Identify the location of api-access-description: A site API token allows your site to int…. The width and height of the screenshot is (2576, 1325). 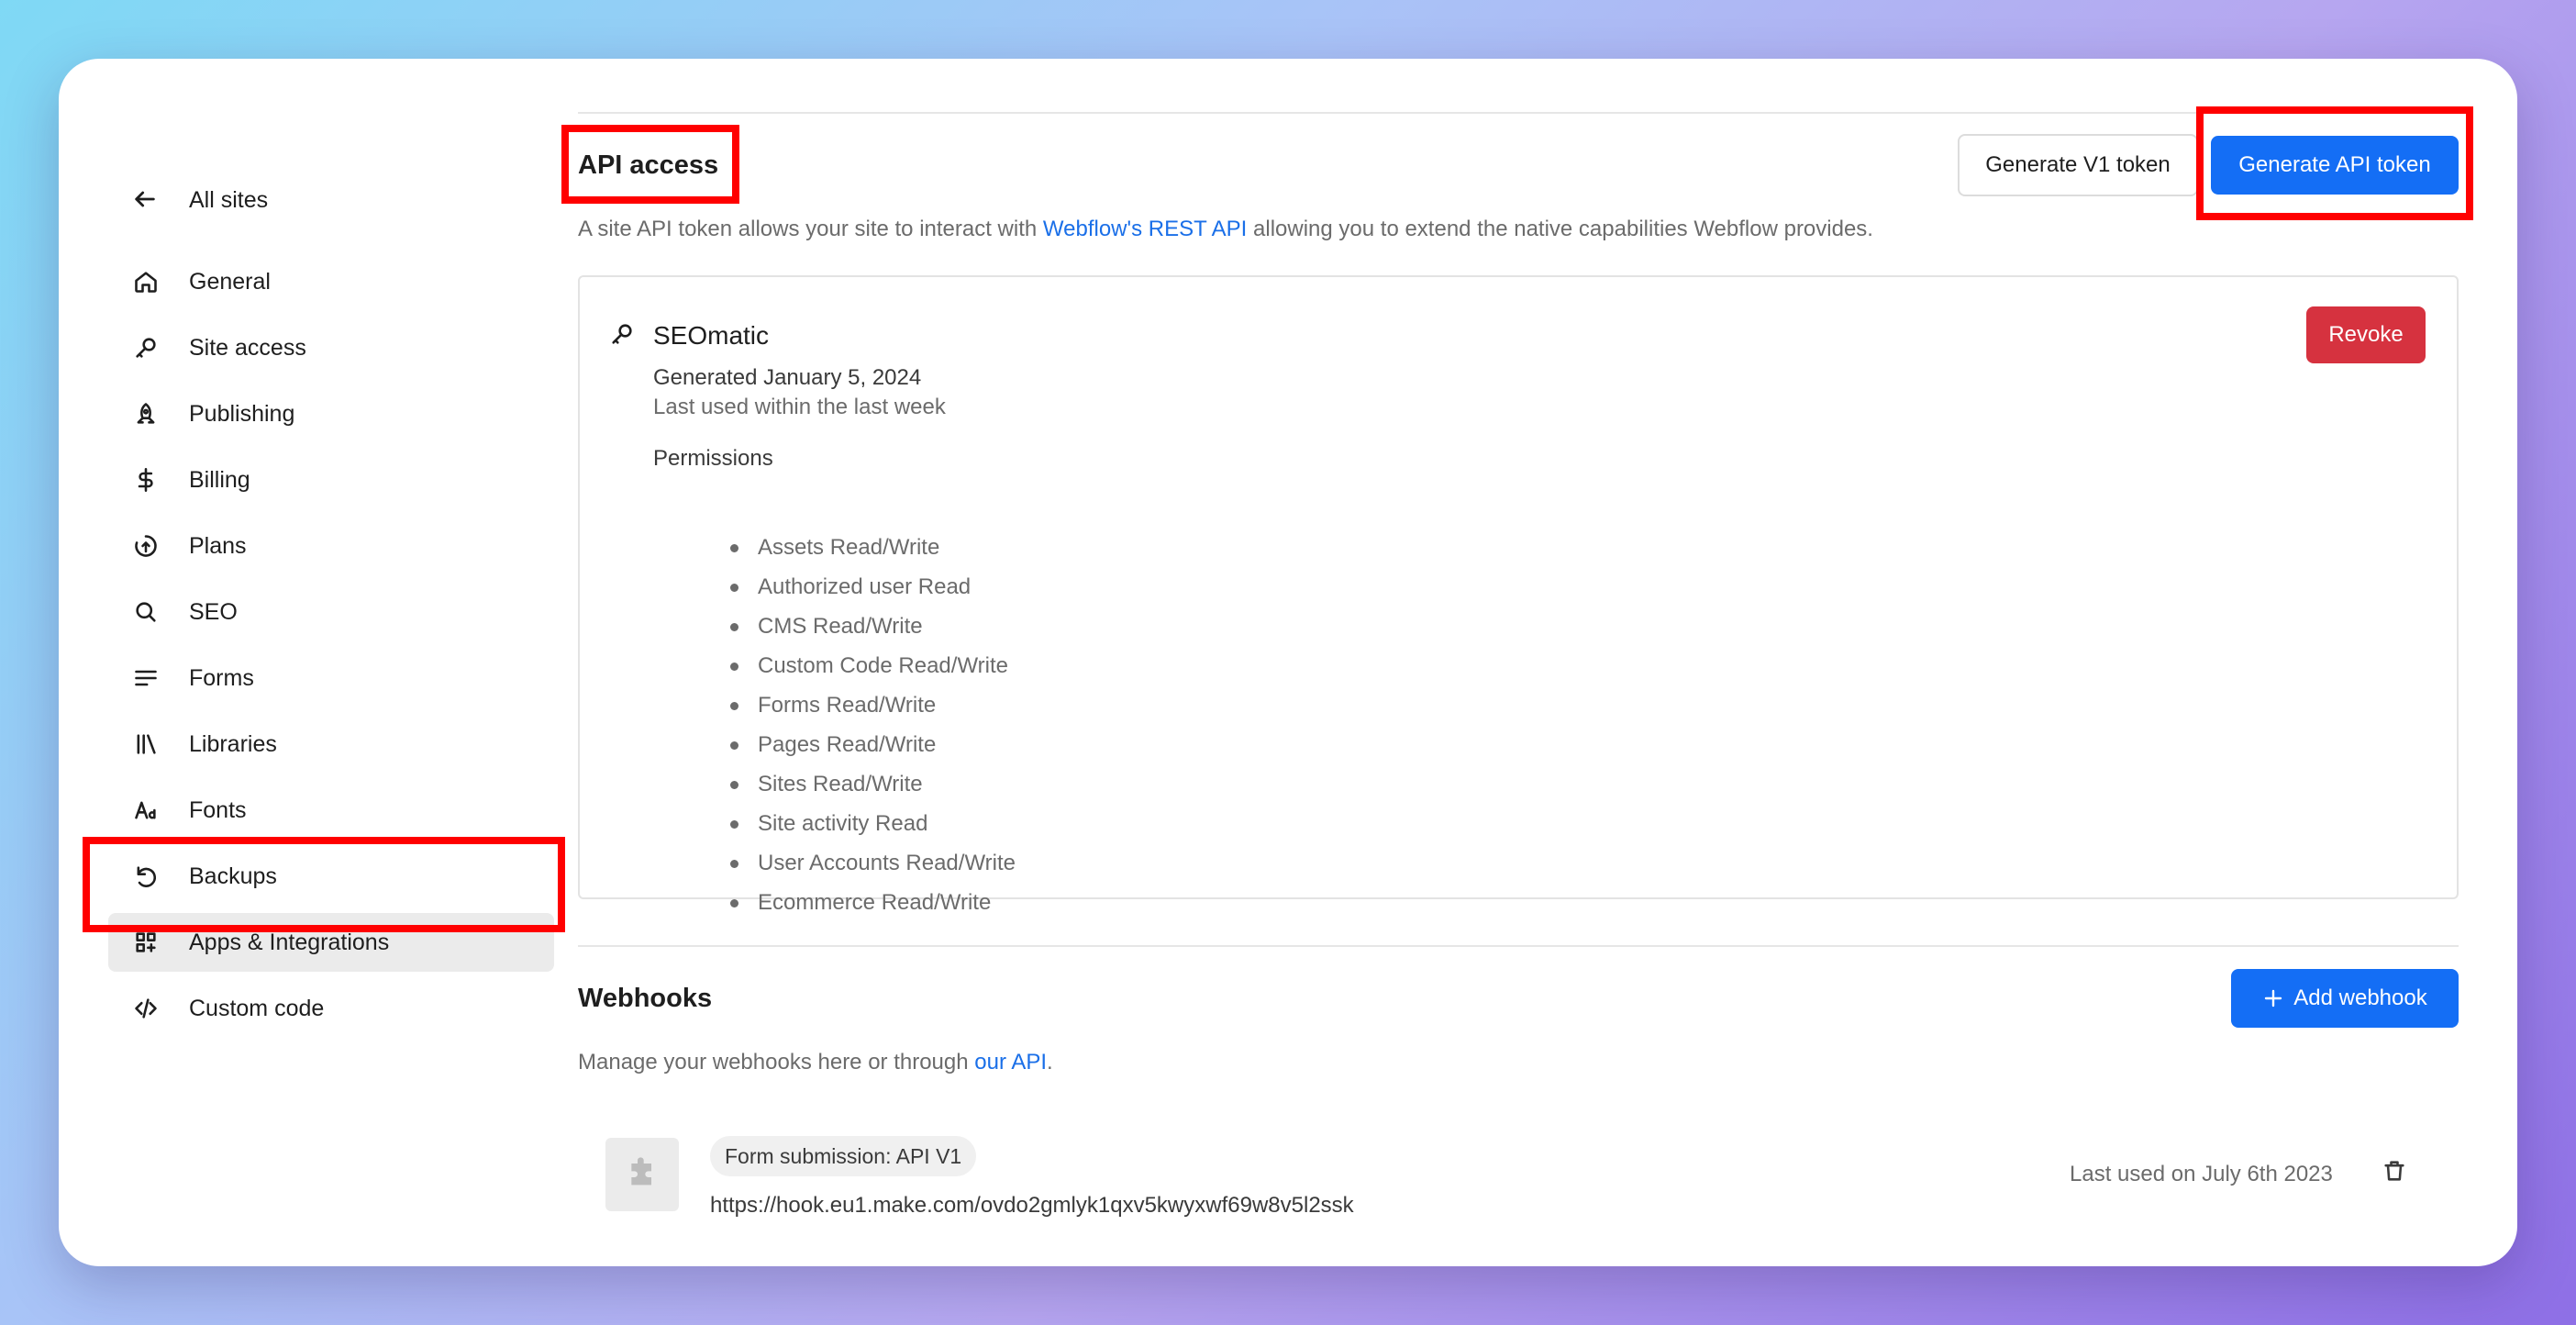
(1225, 229).